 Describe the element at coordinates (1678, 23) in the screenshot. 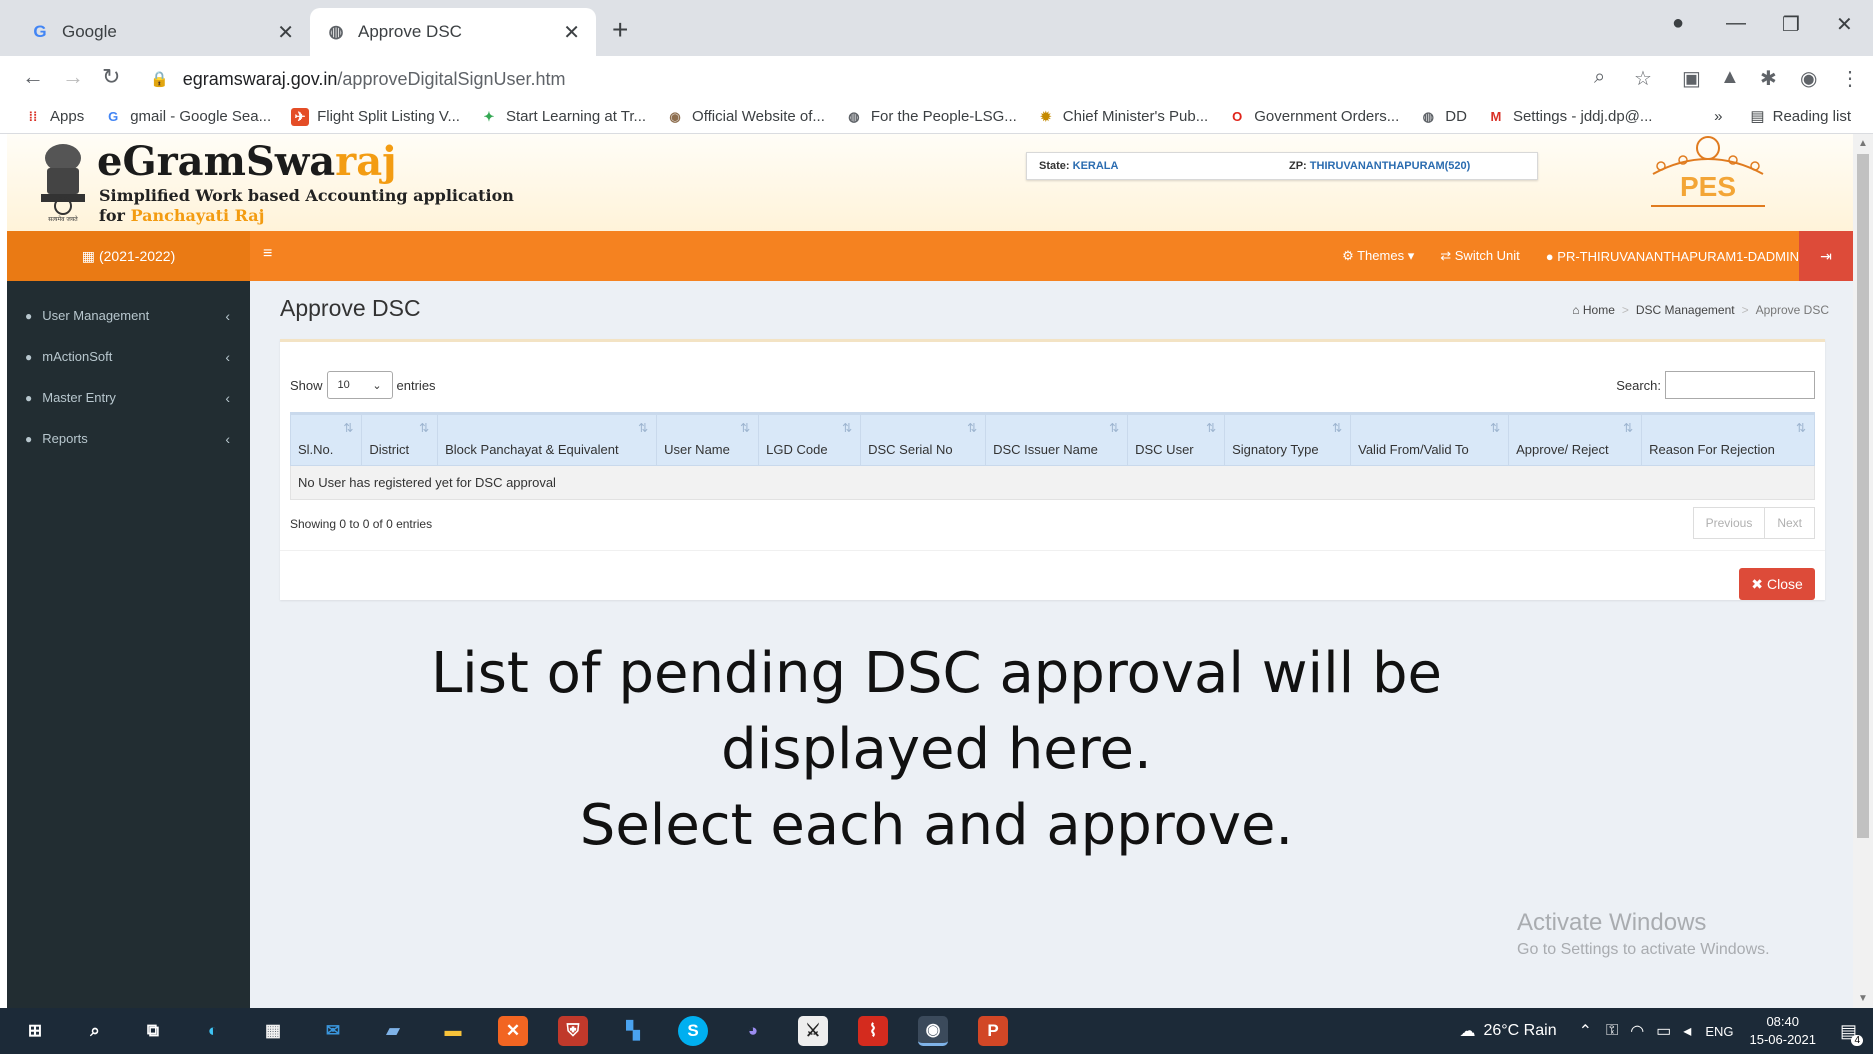

I see `profile-menu-icon: ●` at that location.